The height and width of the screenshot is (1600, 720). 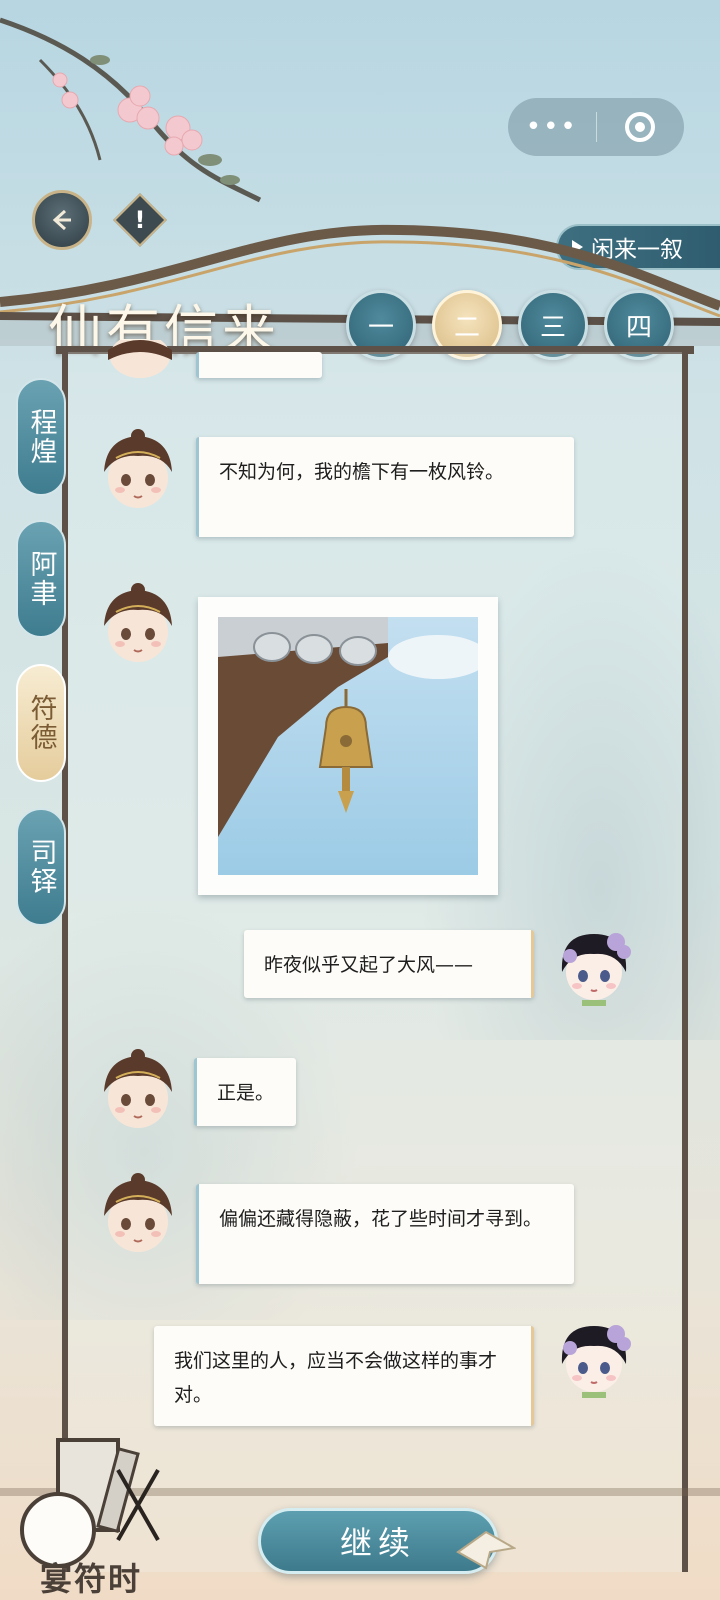 What do you see at coordinates (369, 965) in the screenshot?
I see `message-text: 昨夜似乎又起了大风——` at bounding box center [369, 965].